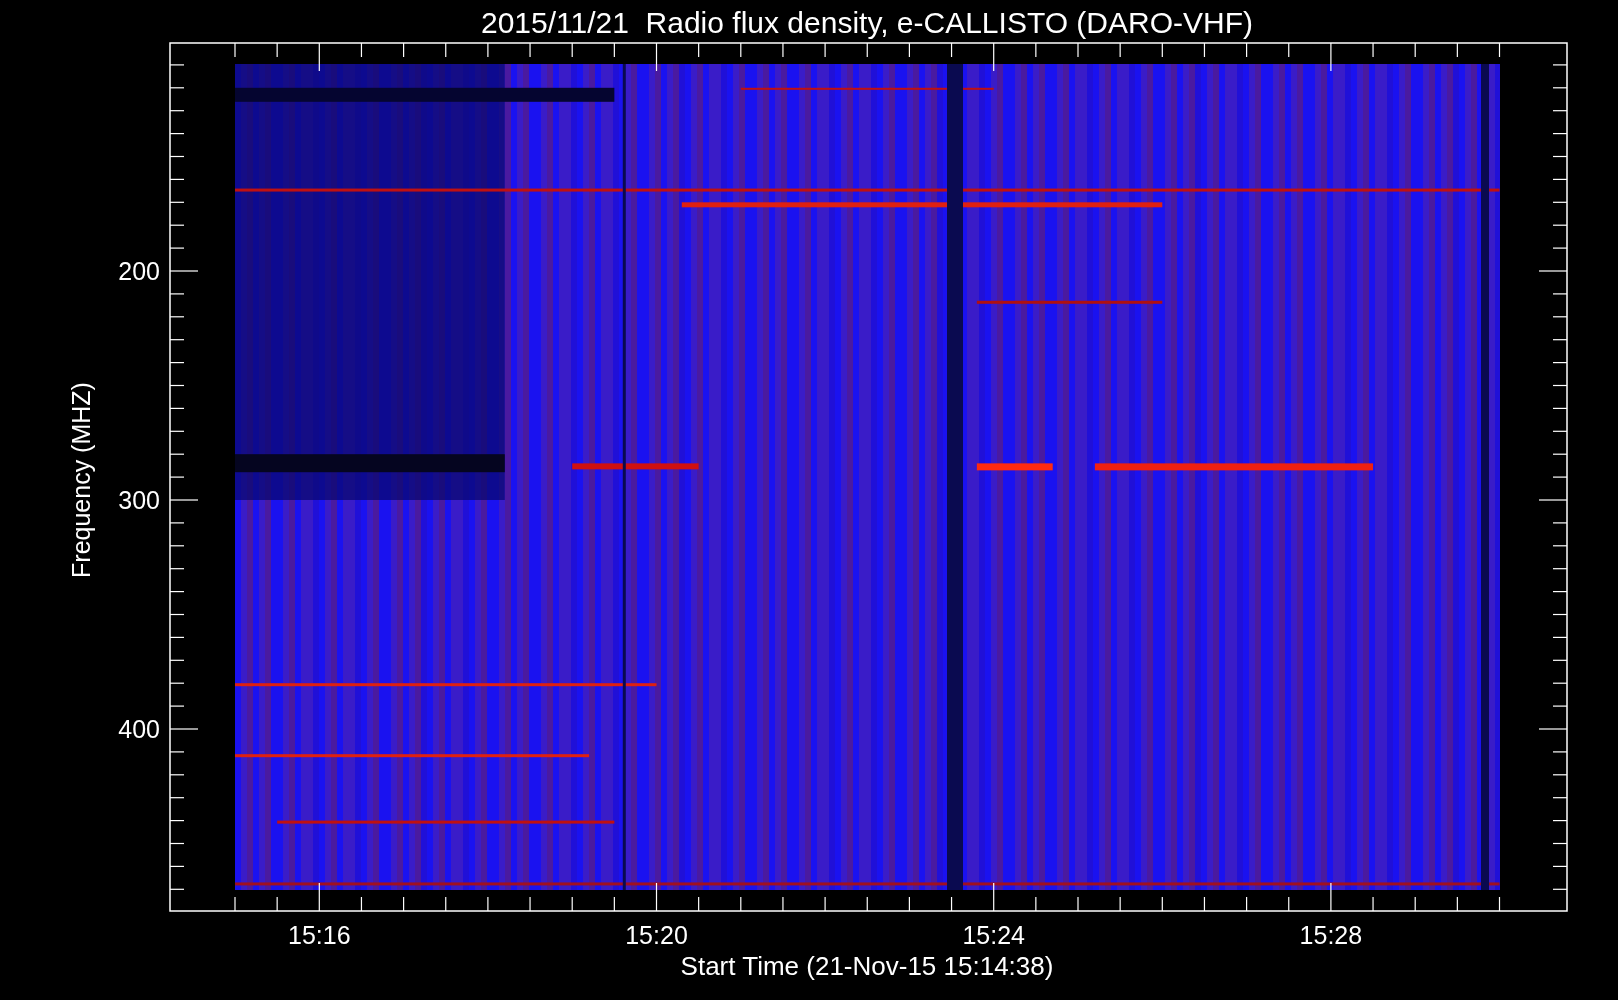  Describe the element at coordinates (81, 480) in the screenshot. I see `y-axis-label: Frequency (MHZ)` at that location.